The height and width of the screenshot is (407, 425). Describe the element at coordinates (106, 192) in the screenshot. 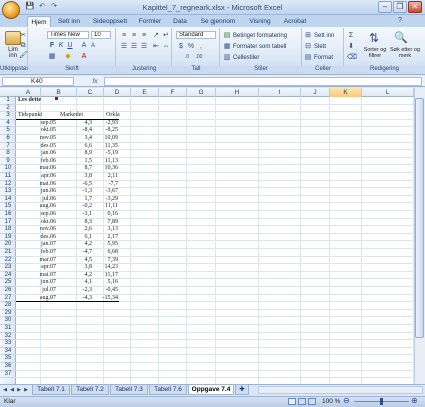

I see `cell: -3,67` at that location.